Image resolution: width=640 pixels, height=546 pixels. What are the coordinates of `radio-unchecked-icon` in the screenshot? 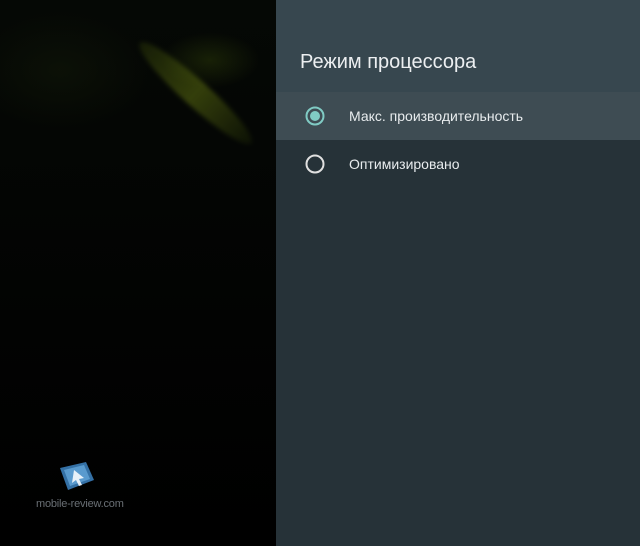 It's located at (315, 164).